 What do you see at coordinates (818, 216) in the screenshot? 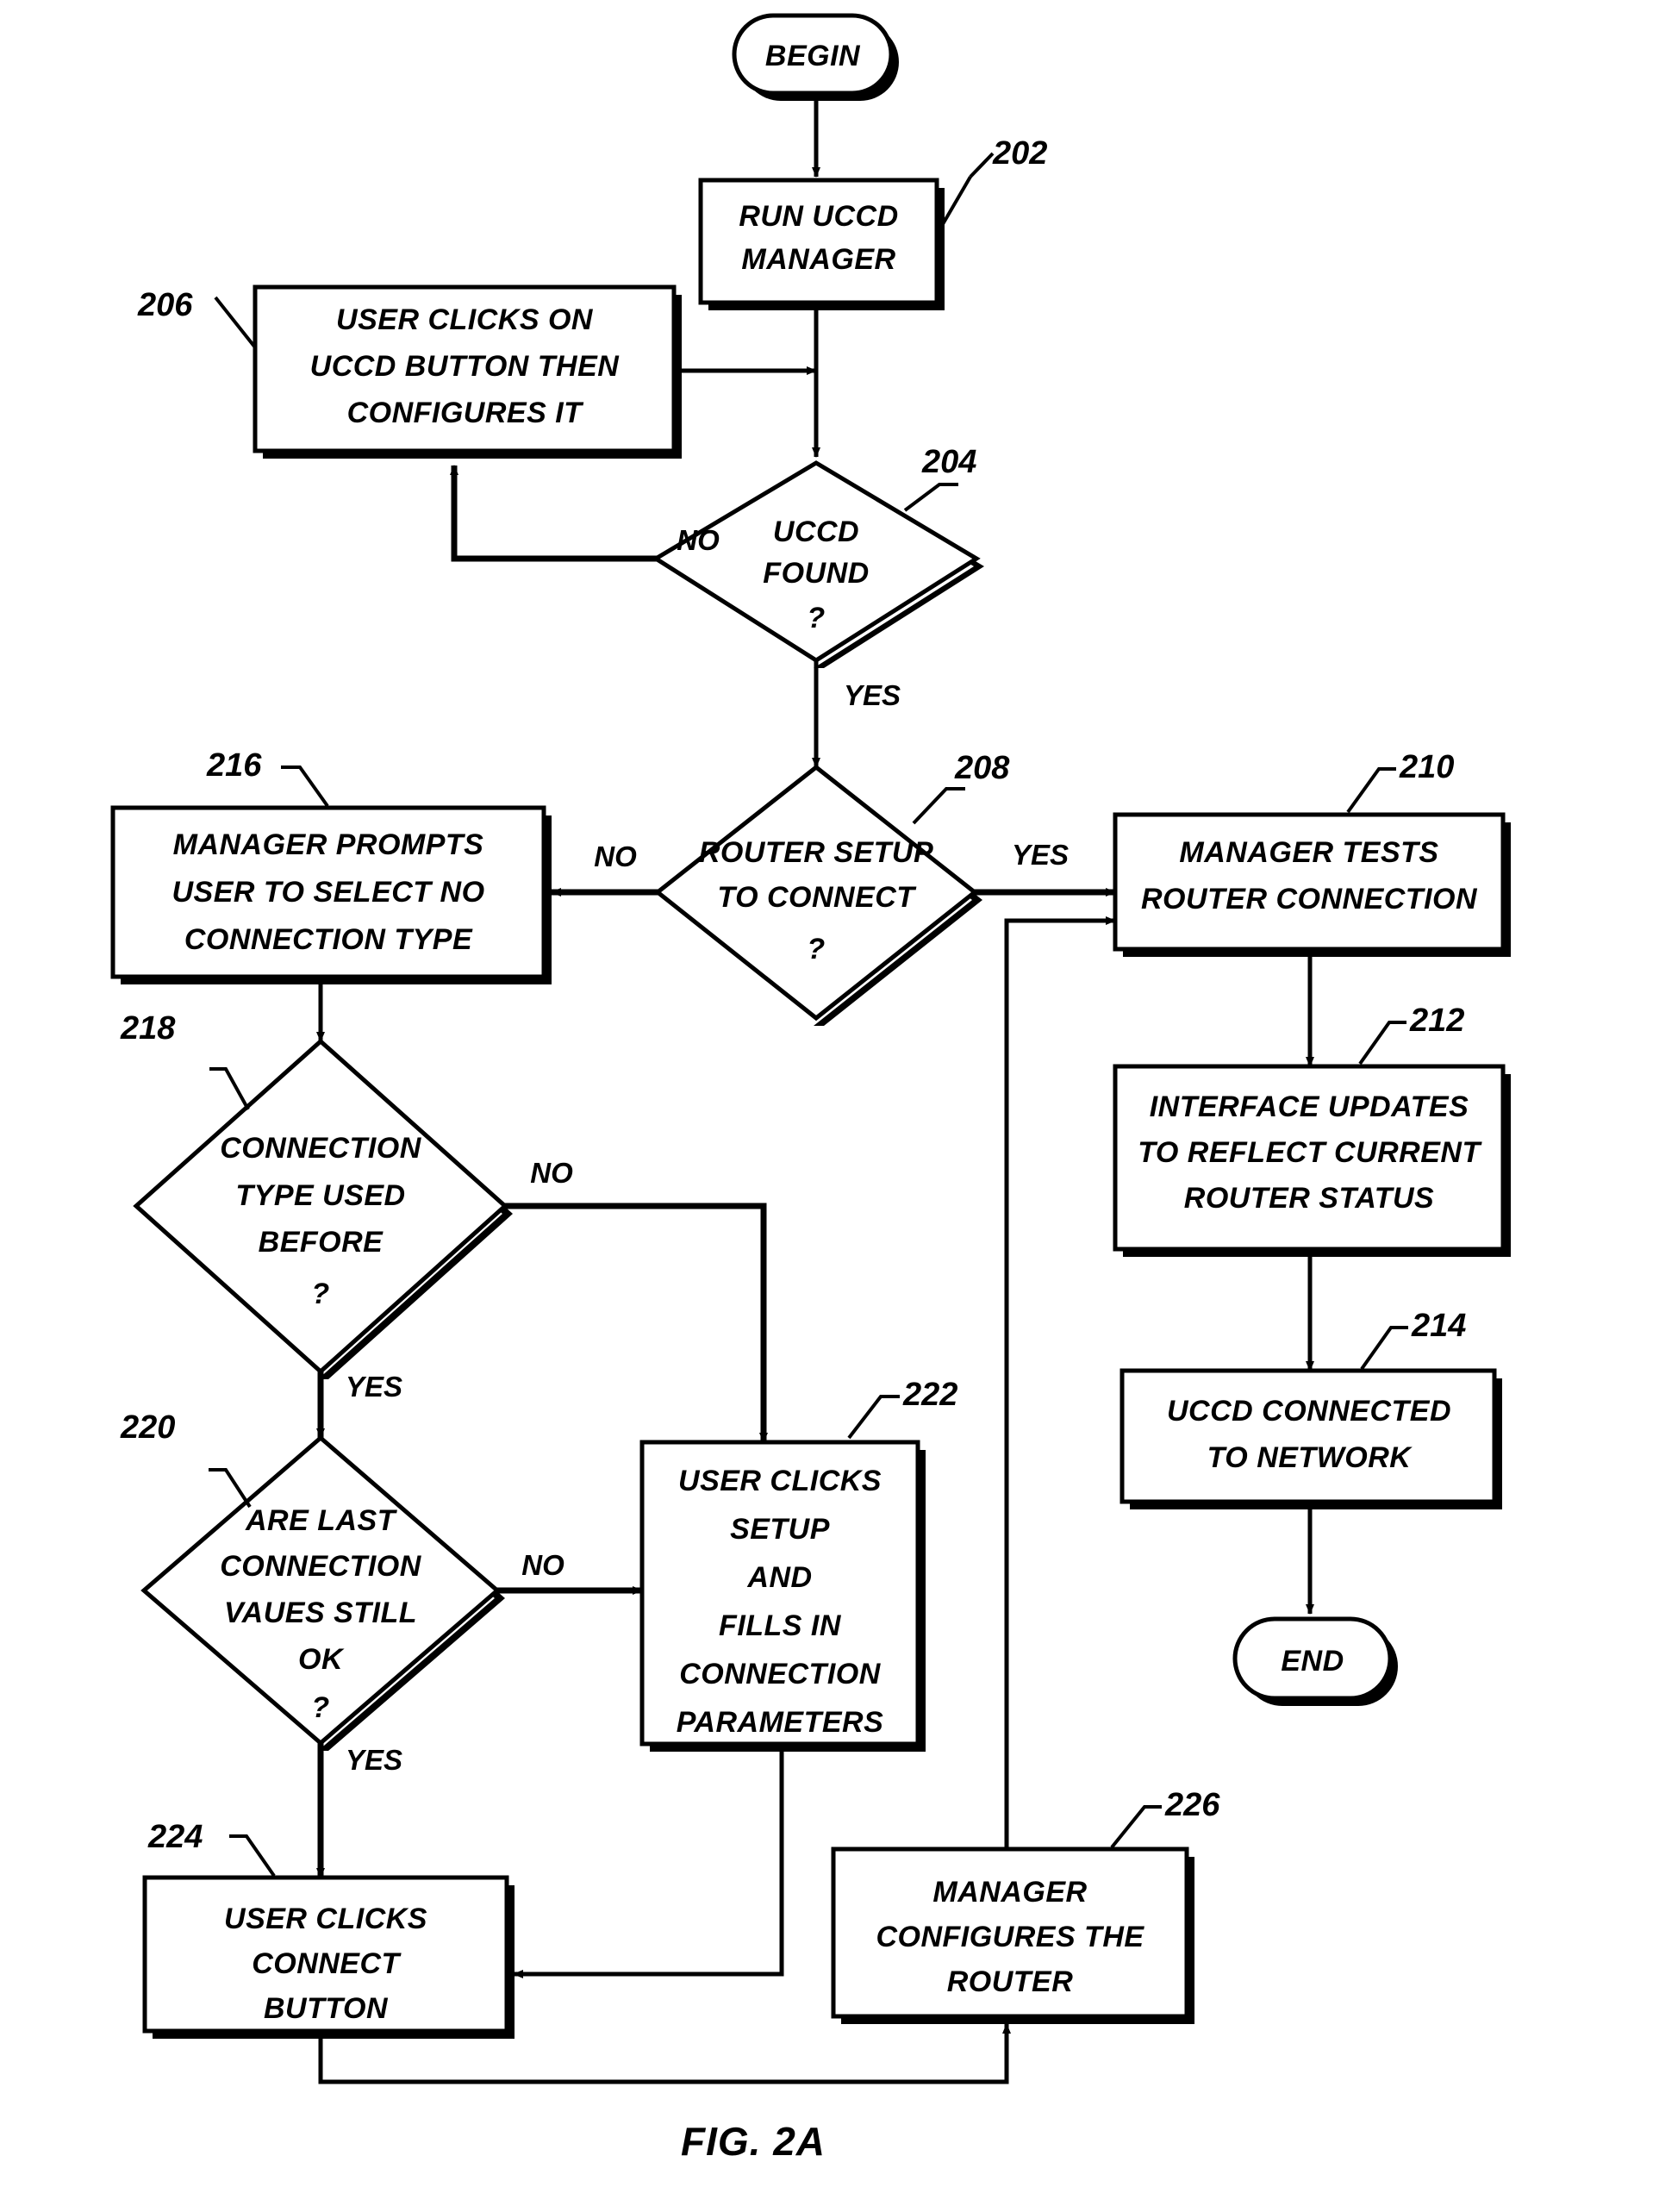
I see `node-202-line-1: RUN UCCD` at bounding box center [818, 216].